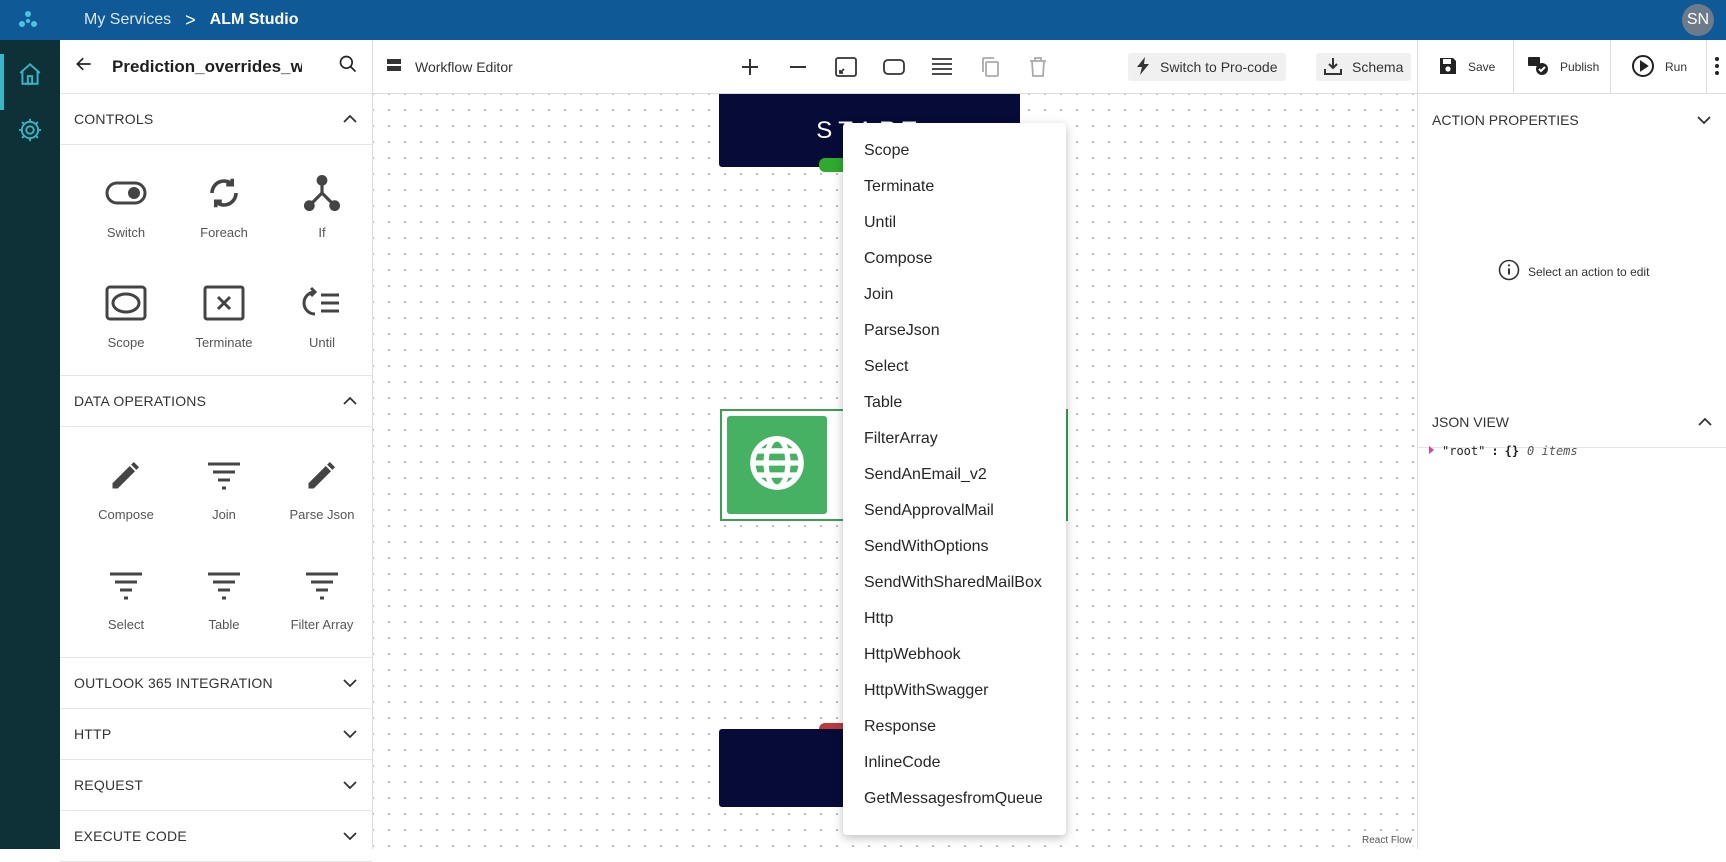 This screenshot has width=1726, height=862. What do you see at coordinates (322, 320) in the screenshot?
I see `tile-until: Until` at bounding box center [322, 320].